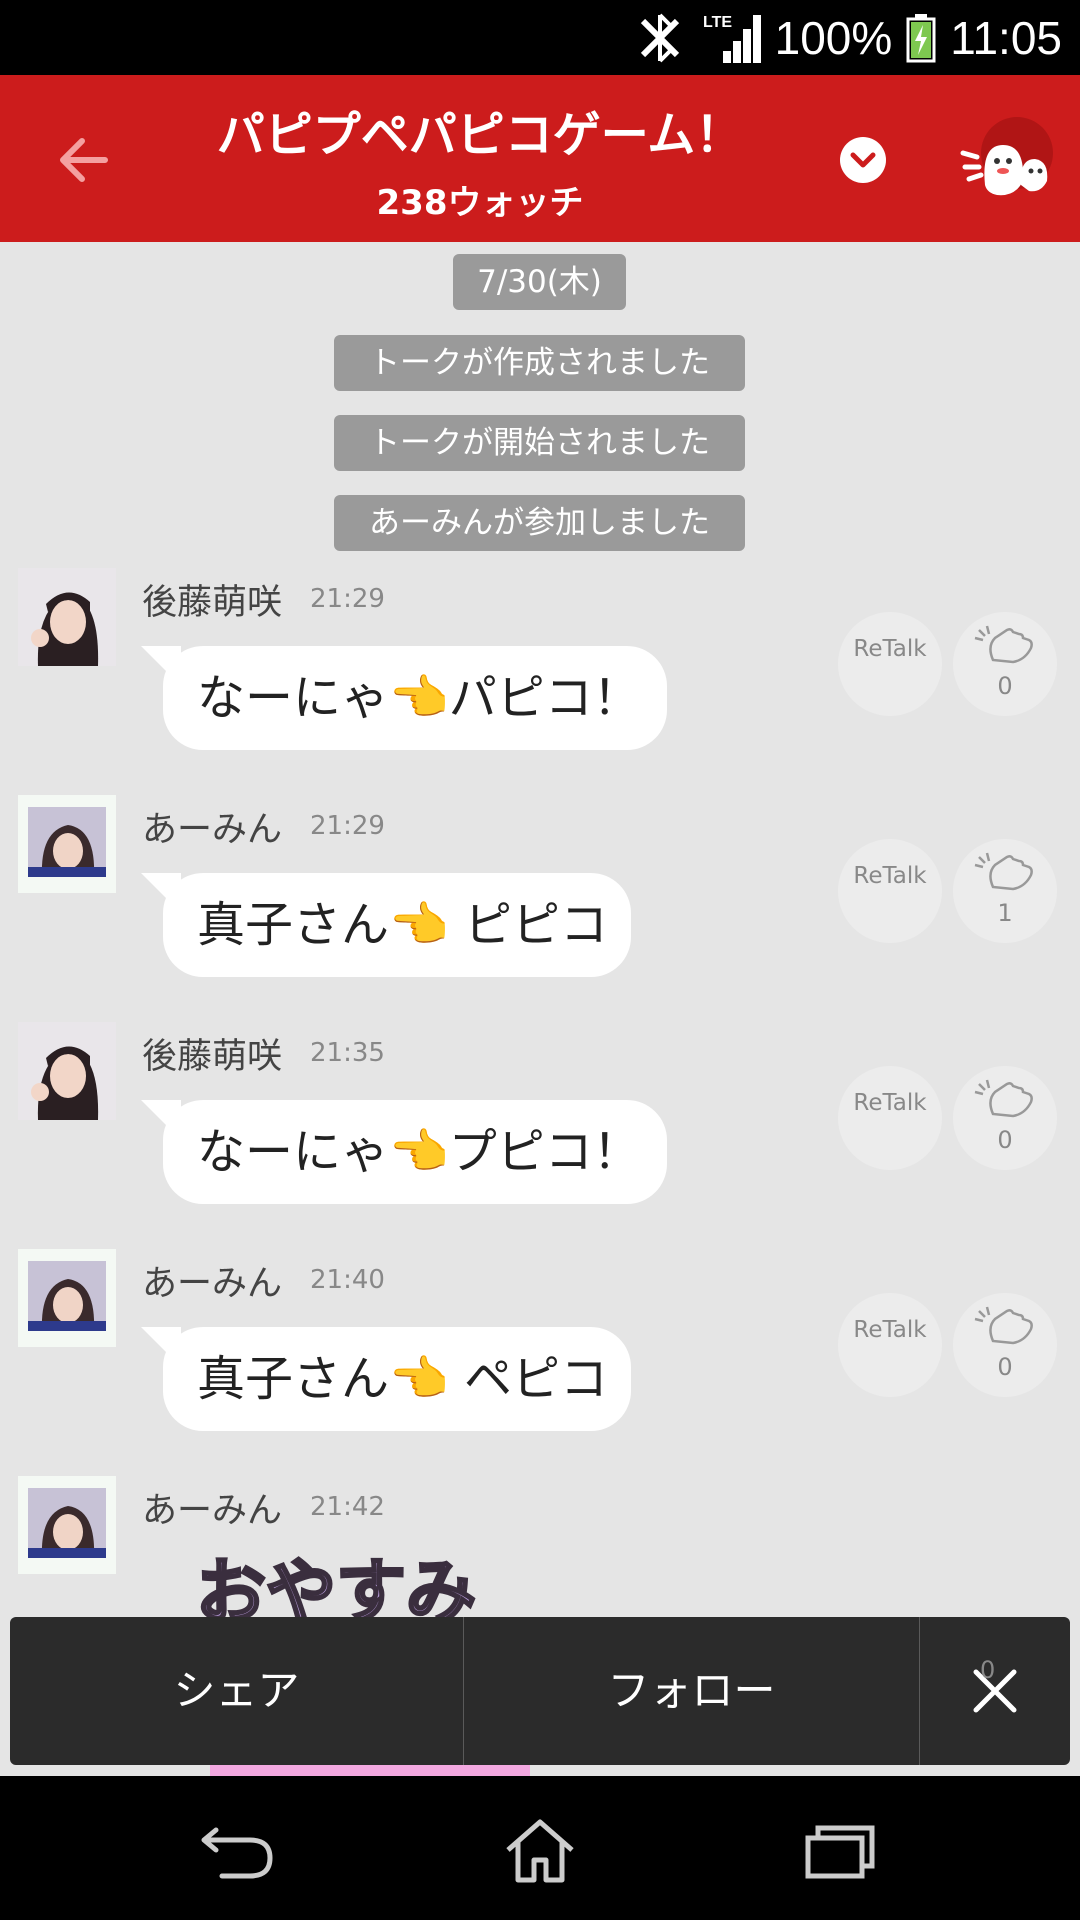 Image resolution: width=1080 pixels, height=1920 pixels. What do you see at coordinates (236, 1691) in the screenshot?
I see `share-button: シェア` at bounding box center [236, 1691].